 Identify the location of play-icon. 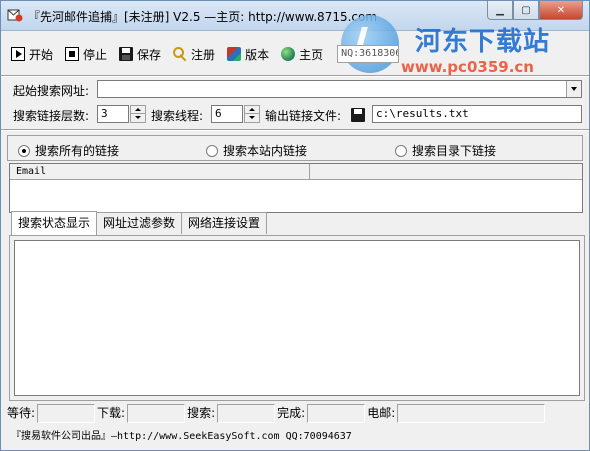
(18, 54).